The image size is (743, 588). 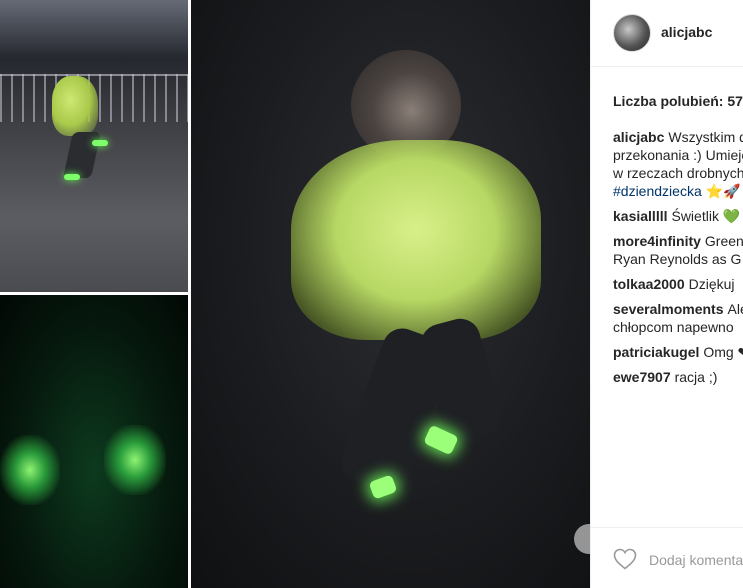 What do you see at coordinates (723, 352) in the screenshot?
I see `comment-text: Omg ❤` at bounding box center [723, 352].